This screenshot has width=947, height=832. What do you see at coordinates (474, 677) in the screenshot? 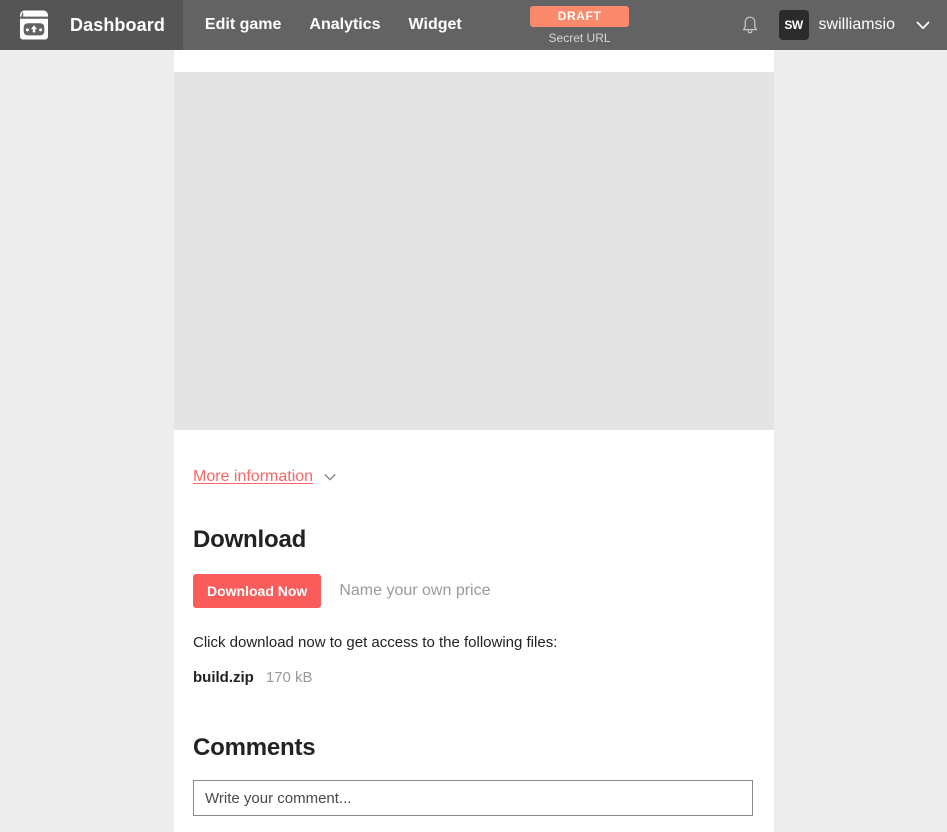
I see `download-file-row: build.zip 170 kB` at bounding box center [474, 677].